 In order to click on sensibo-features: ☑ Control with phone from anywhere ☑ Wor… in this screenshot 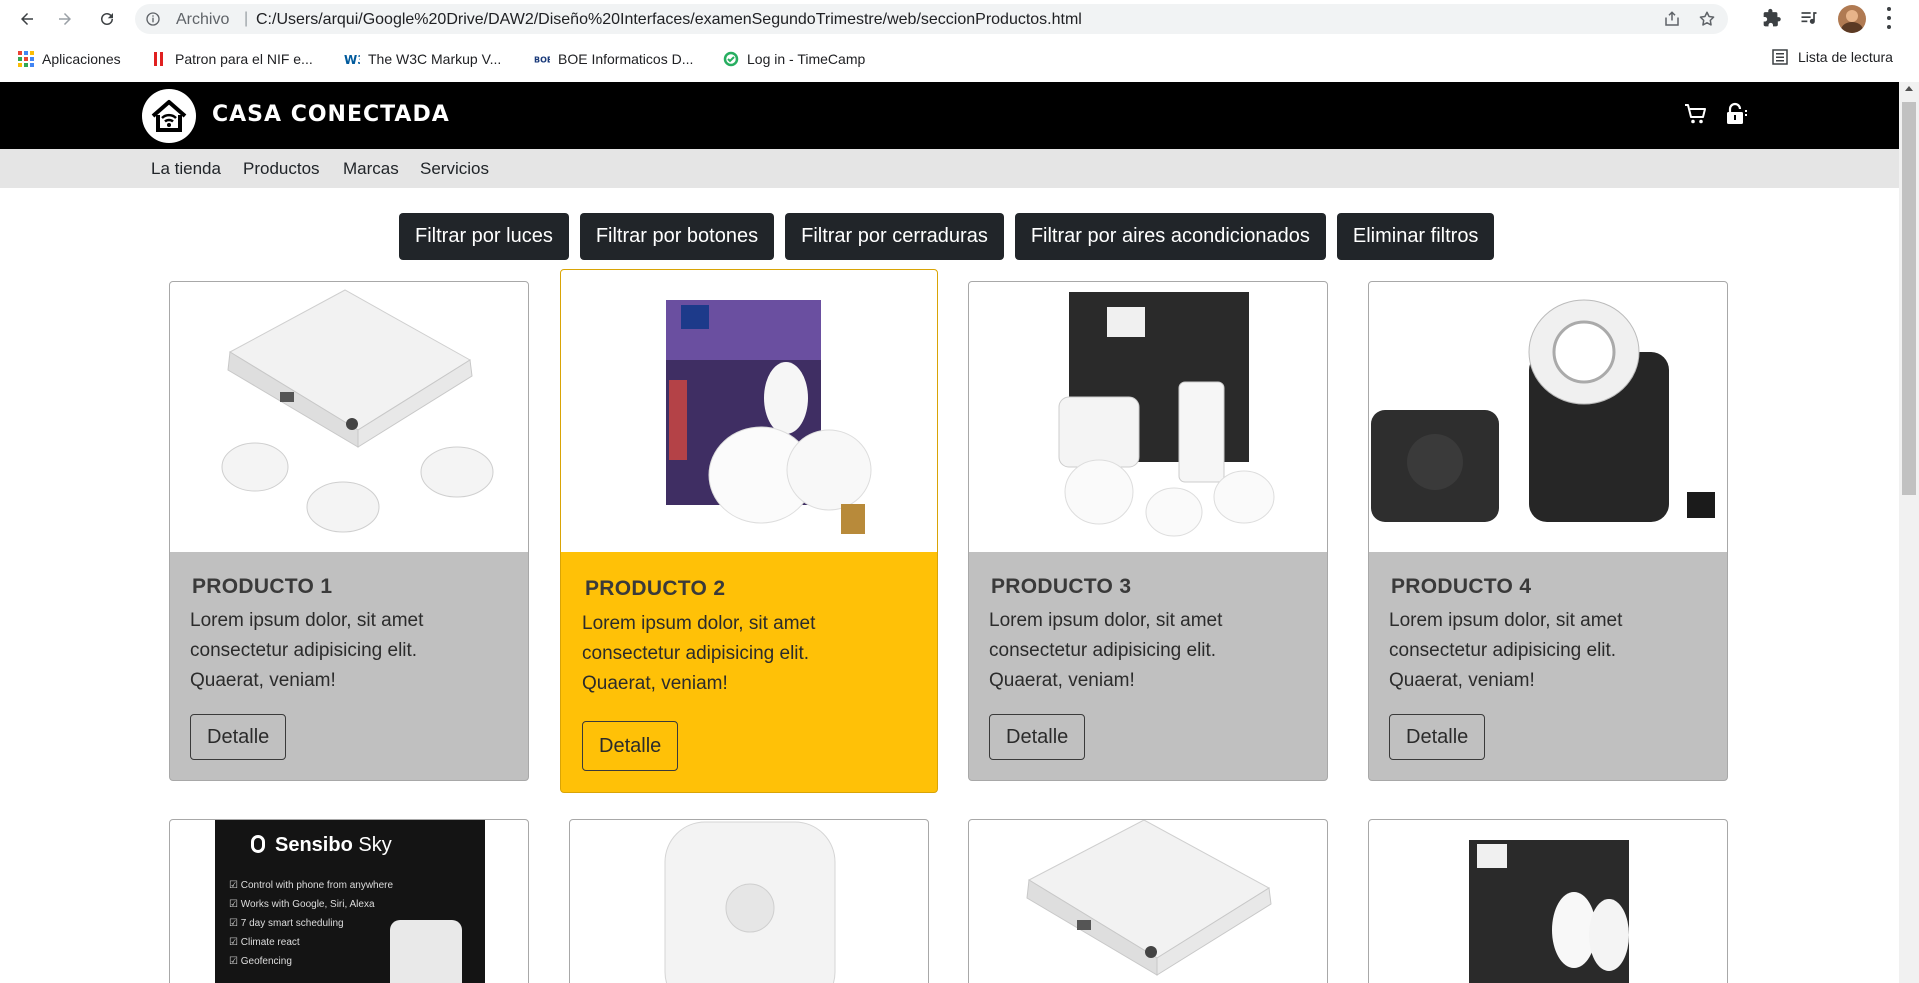, I will do `click(311, 923)`.